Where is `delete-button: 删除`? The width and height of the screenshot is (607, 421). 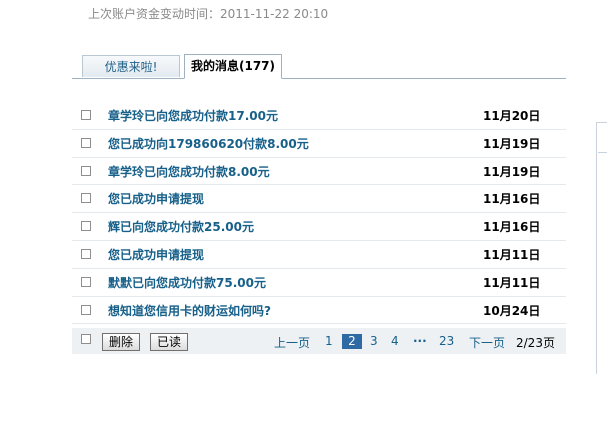 delete-button: 删除 is located at coordinates (121, 342).